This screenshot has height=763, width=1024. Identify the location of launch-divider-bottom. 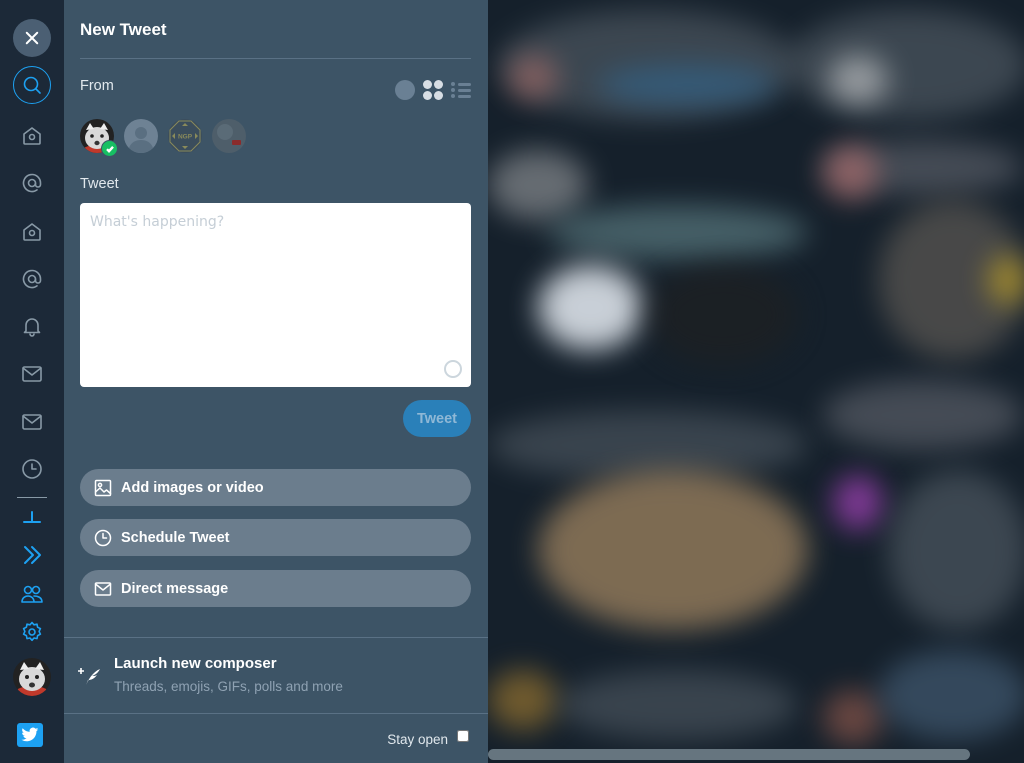
(276, 713).